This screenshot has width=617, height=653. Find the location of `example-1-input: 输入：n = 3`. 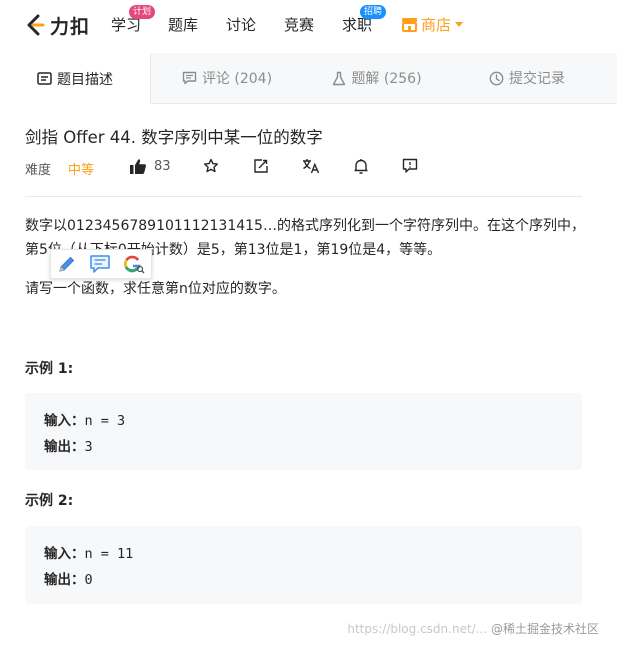

example-1-input: 输入：n = 3 is located at coordinates (84, 419).